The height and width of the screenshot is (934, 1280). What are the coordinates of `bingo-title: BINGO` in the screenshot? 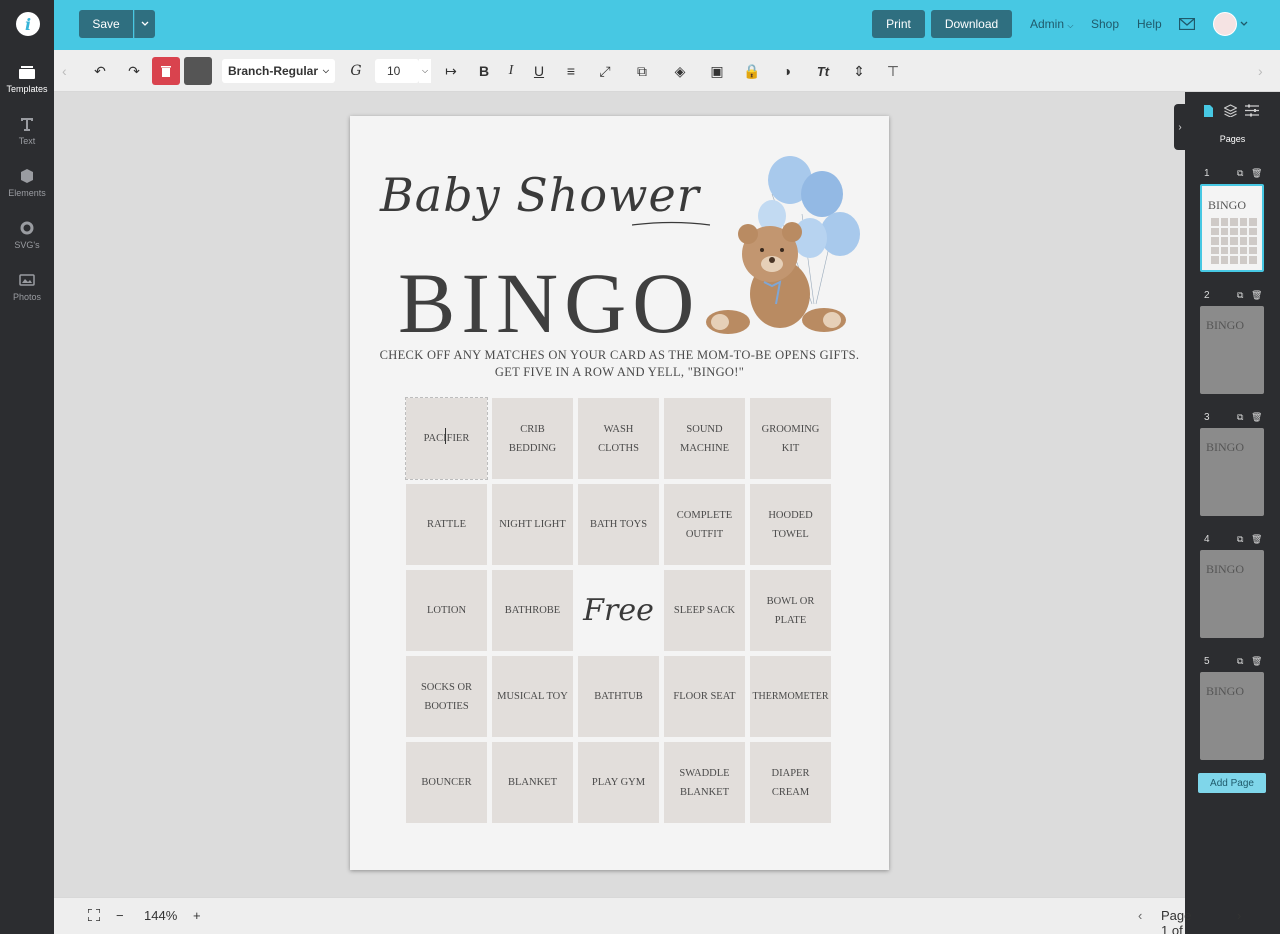 It's located at (549, 303).